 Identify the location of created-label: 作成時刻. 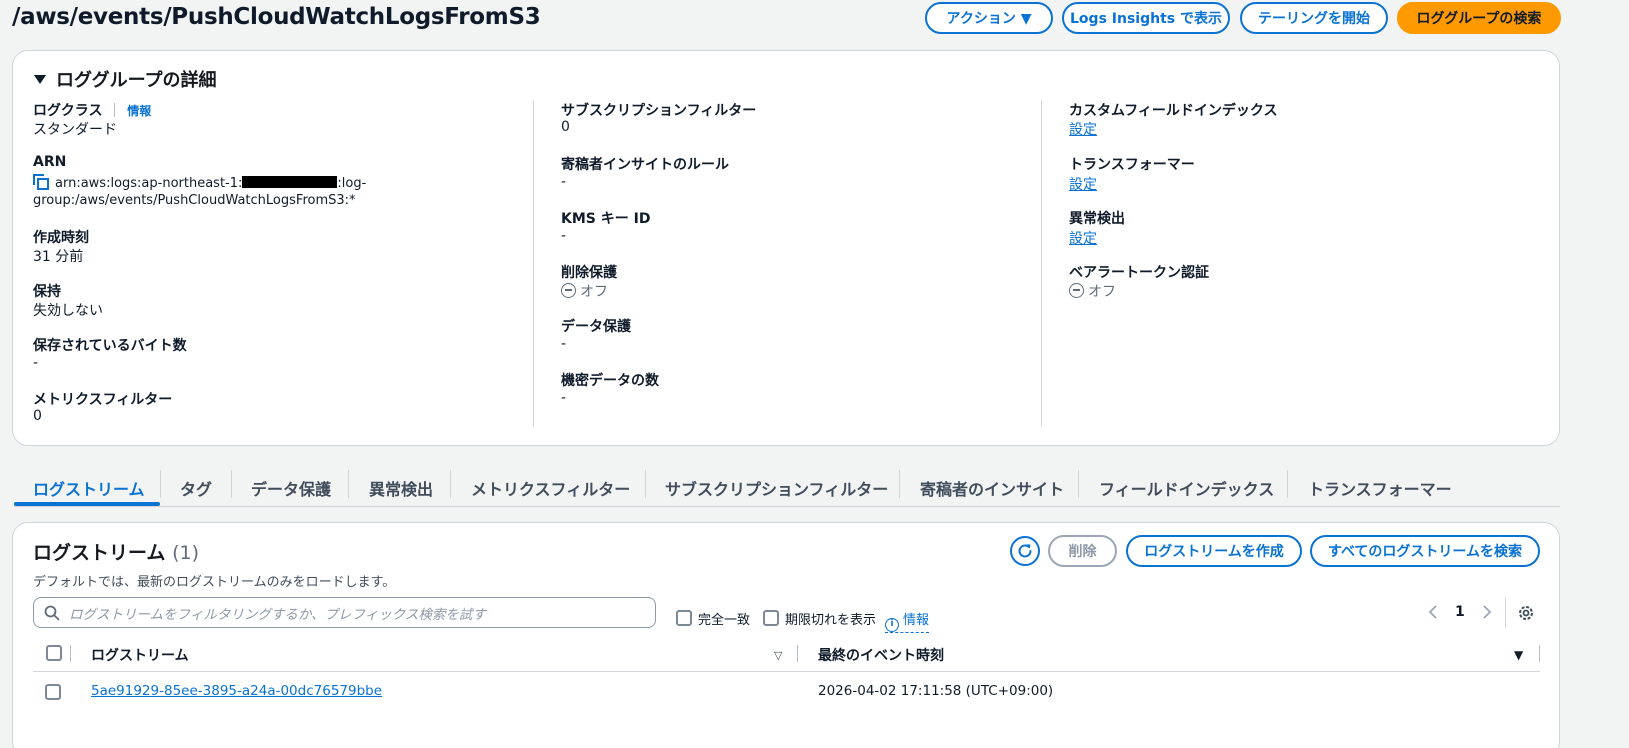
(61, 238).